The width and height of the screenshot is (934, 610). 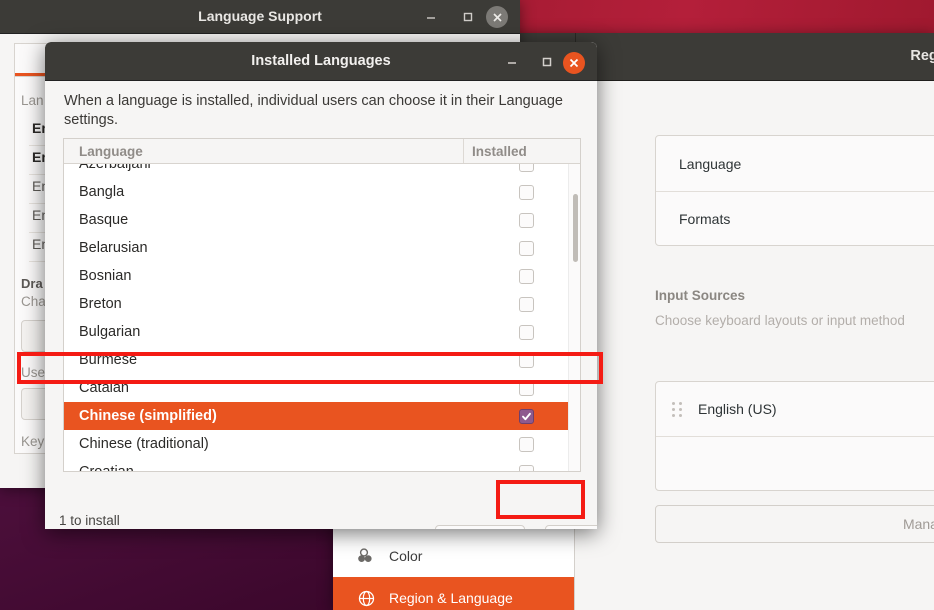 What do you see at coordinates (700, 295) in the screenshot?
I see `input-sources-heading: Input Sources` at bounding box center [700, 295].